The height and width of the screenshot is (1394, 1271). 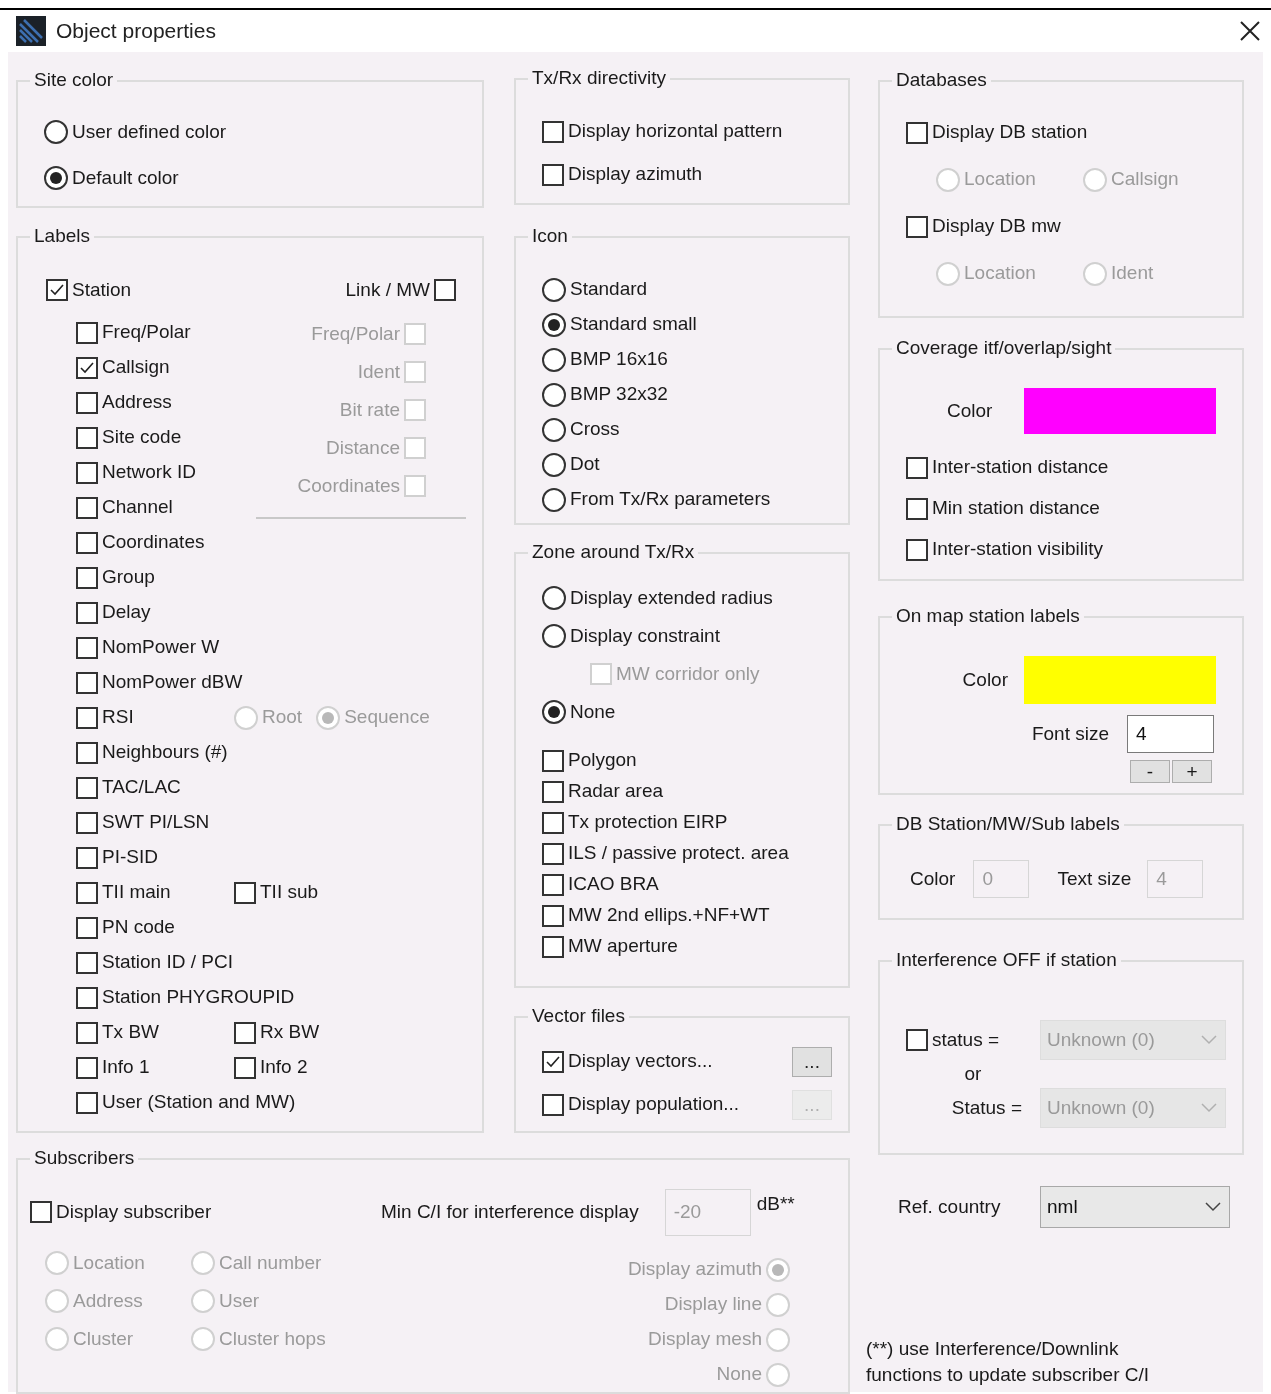 What do you see at coordinates (510, 1211) in the screenshot?
I see `field-label: Min C/I for interference display` at bounding box center [510, 1211].